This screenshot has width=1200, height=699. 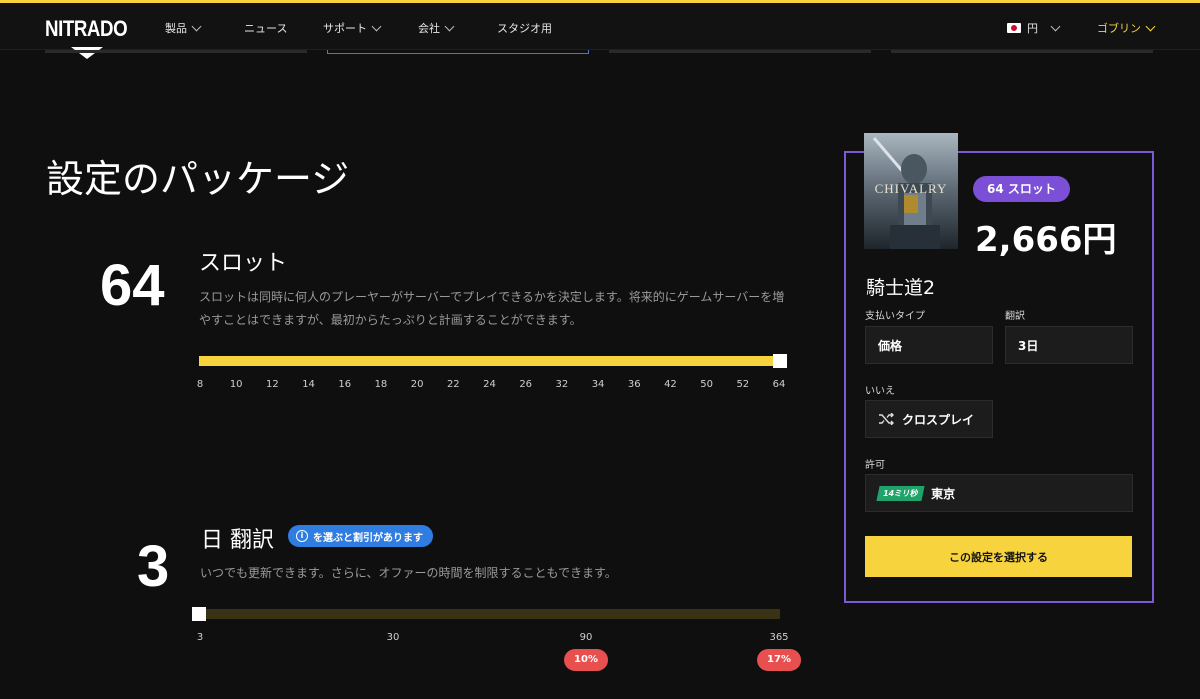 What do you see at coordinates (243, 263) in the screenshot?
I see `slots-heading: スロット` at bounding box center [243, 263].